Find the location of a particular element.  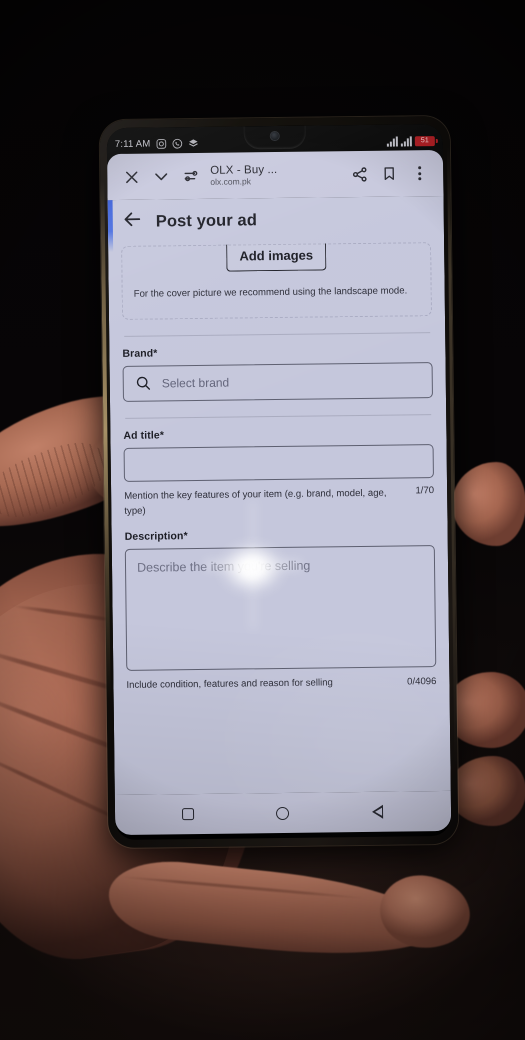

collapse-button is located at coordinates (161, 176).